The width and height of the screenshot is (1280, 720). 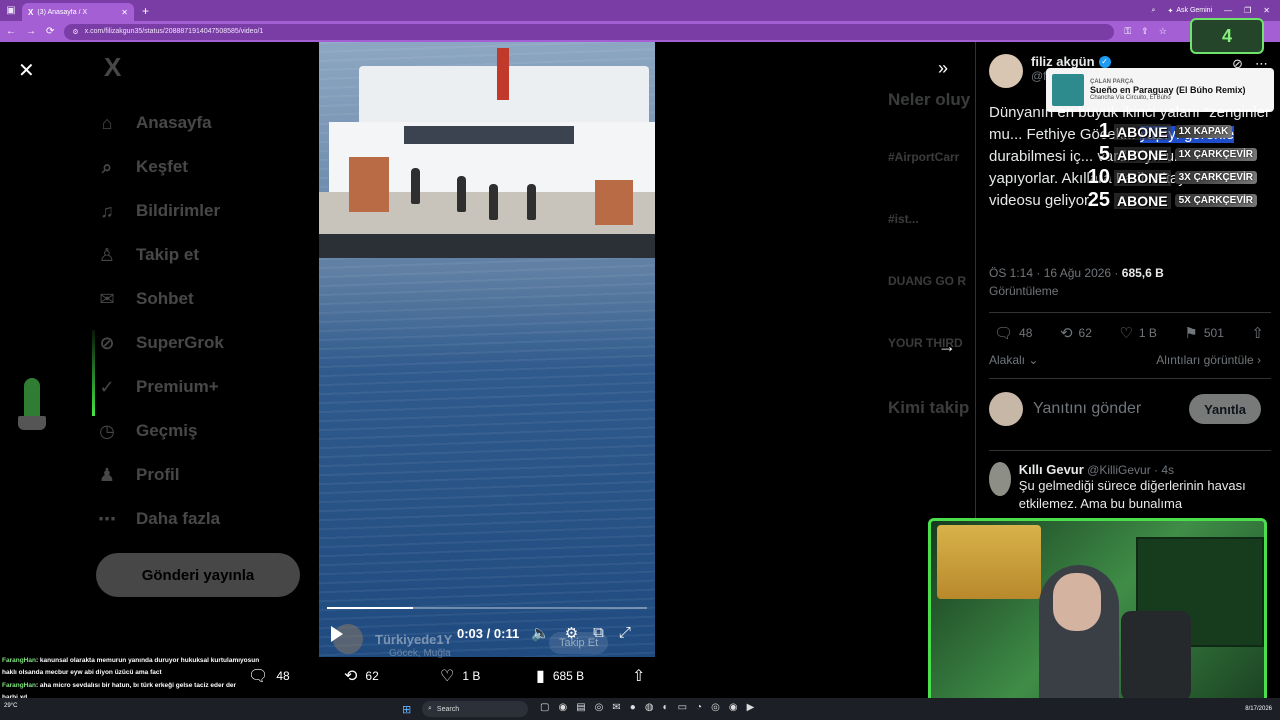 What do you see at coordinates (201, 387) in the screenshot?
I see `nav-item-premium: ✓ Premium+` at bounding box center [201, 387].